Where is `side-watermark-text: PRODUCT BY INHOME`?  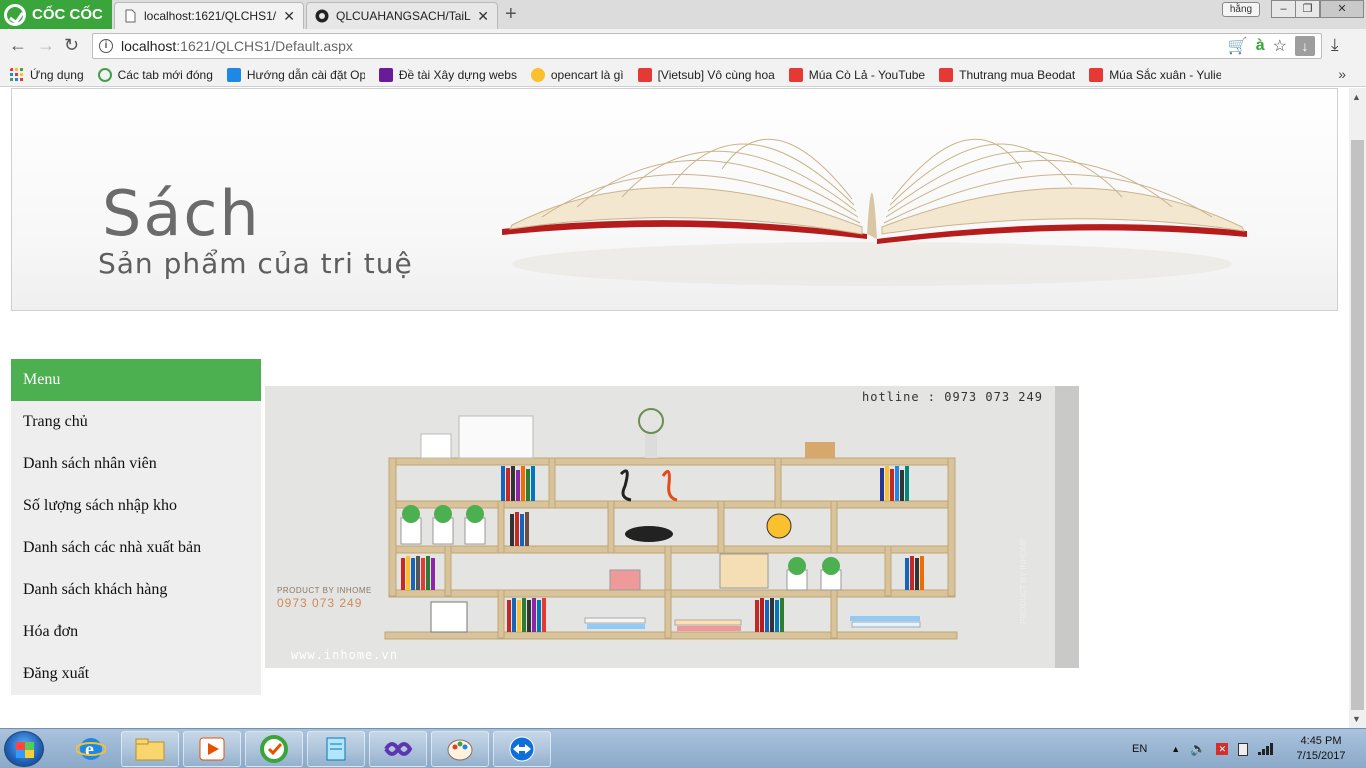 side-watermark-text: PRODUCT BY INHOME is located at coordinates (1023, 580).